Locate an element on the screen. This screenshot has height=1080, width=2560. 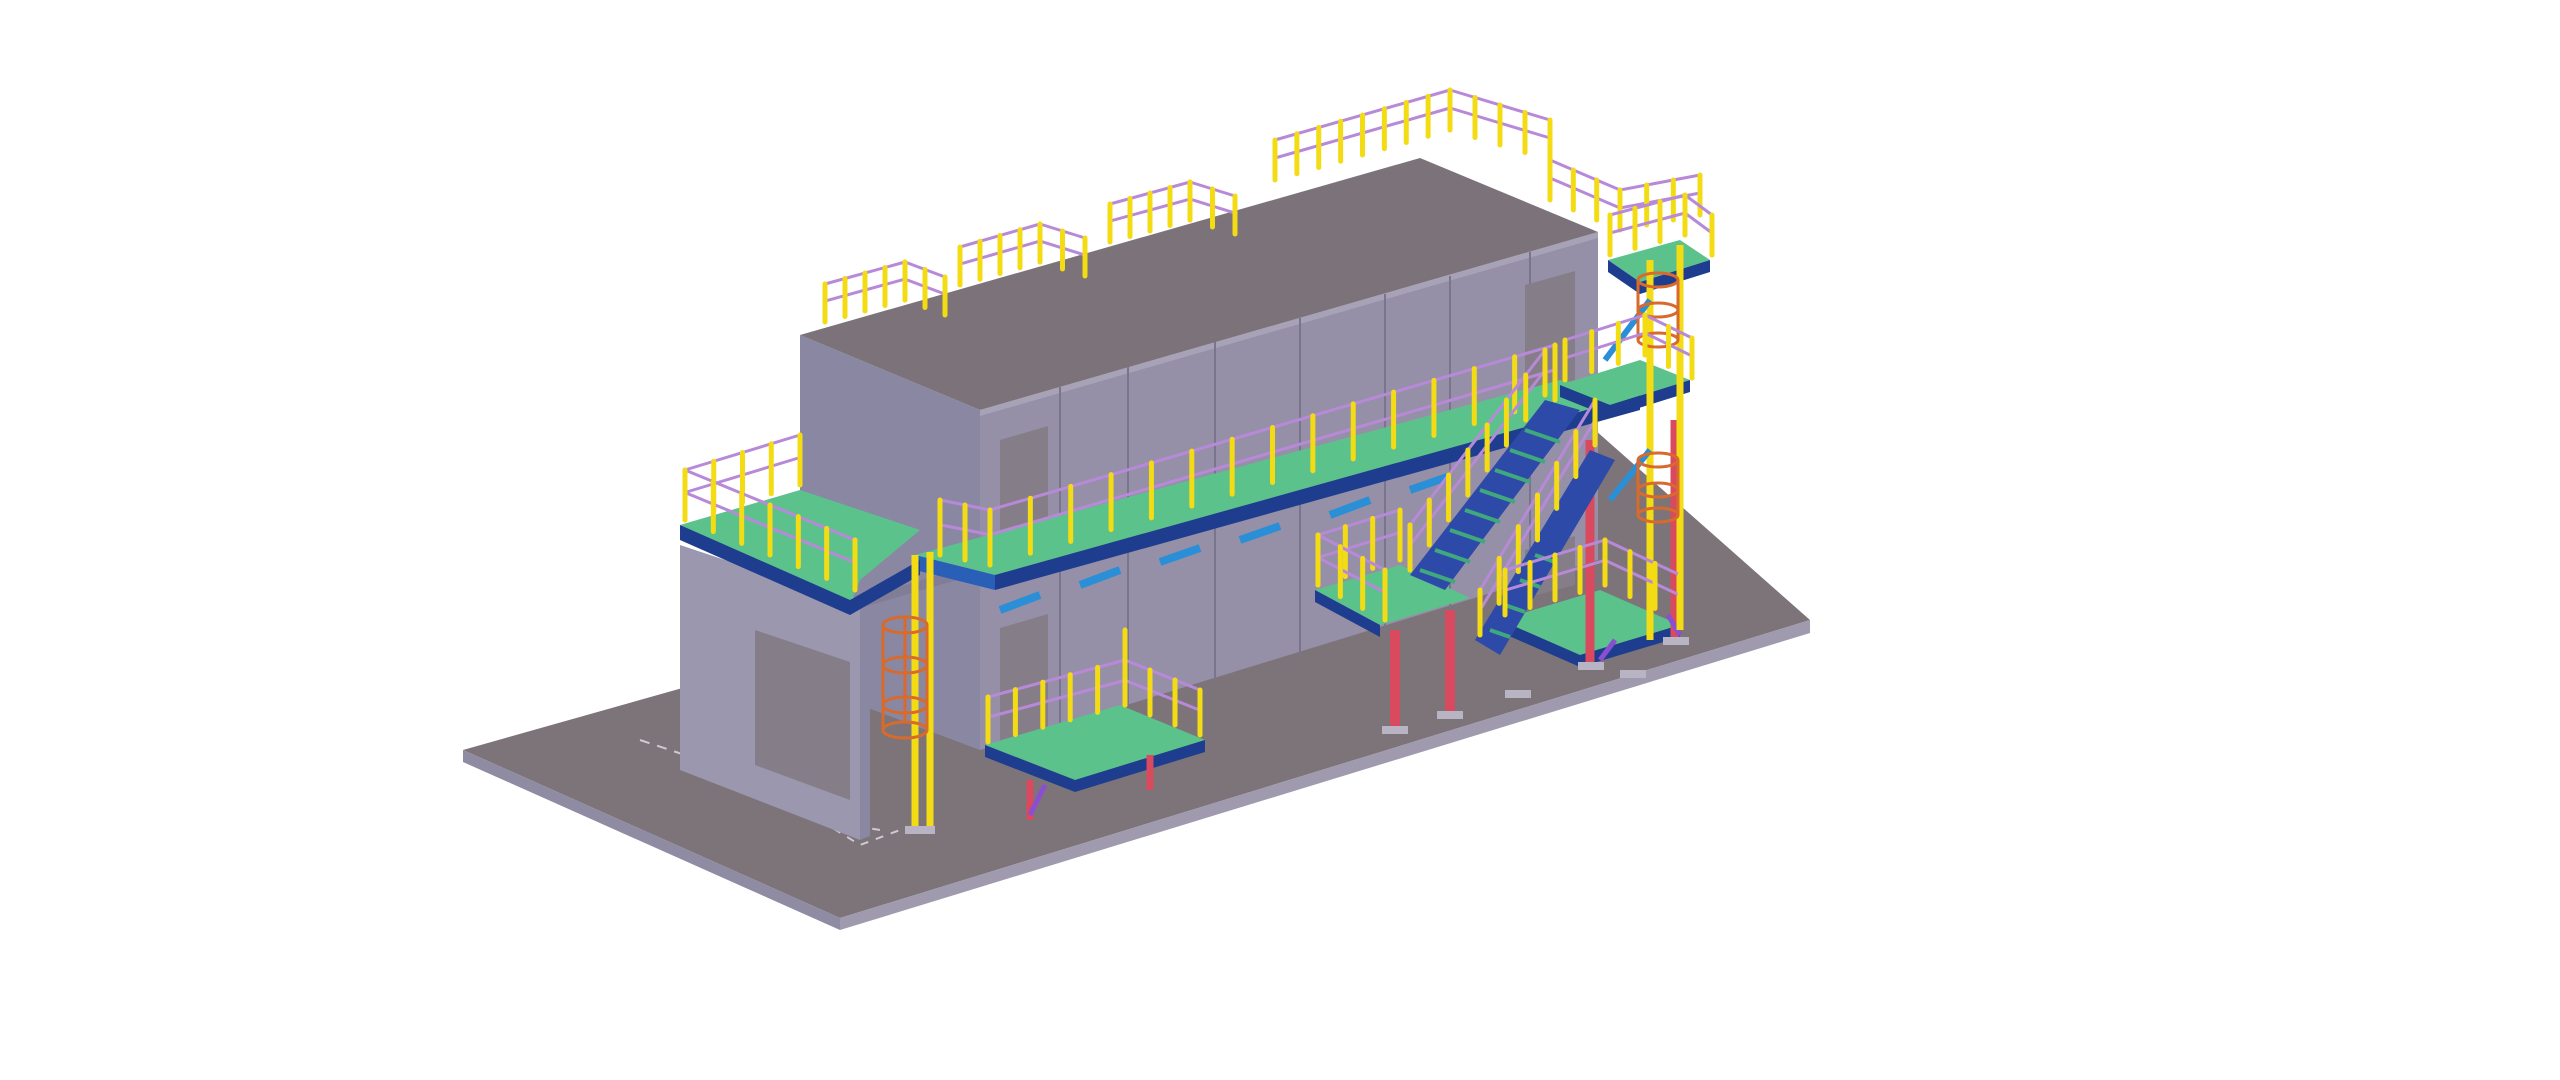
roof-rail-8-top-rail is located at coordinates (1585, 175).